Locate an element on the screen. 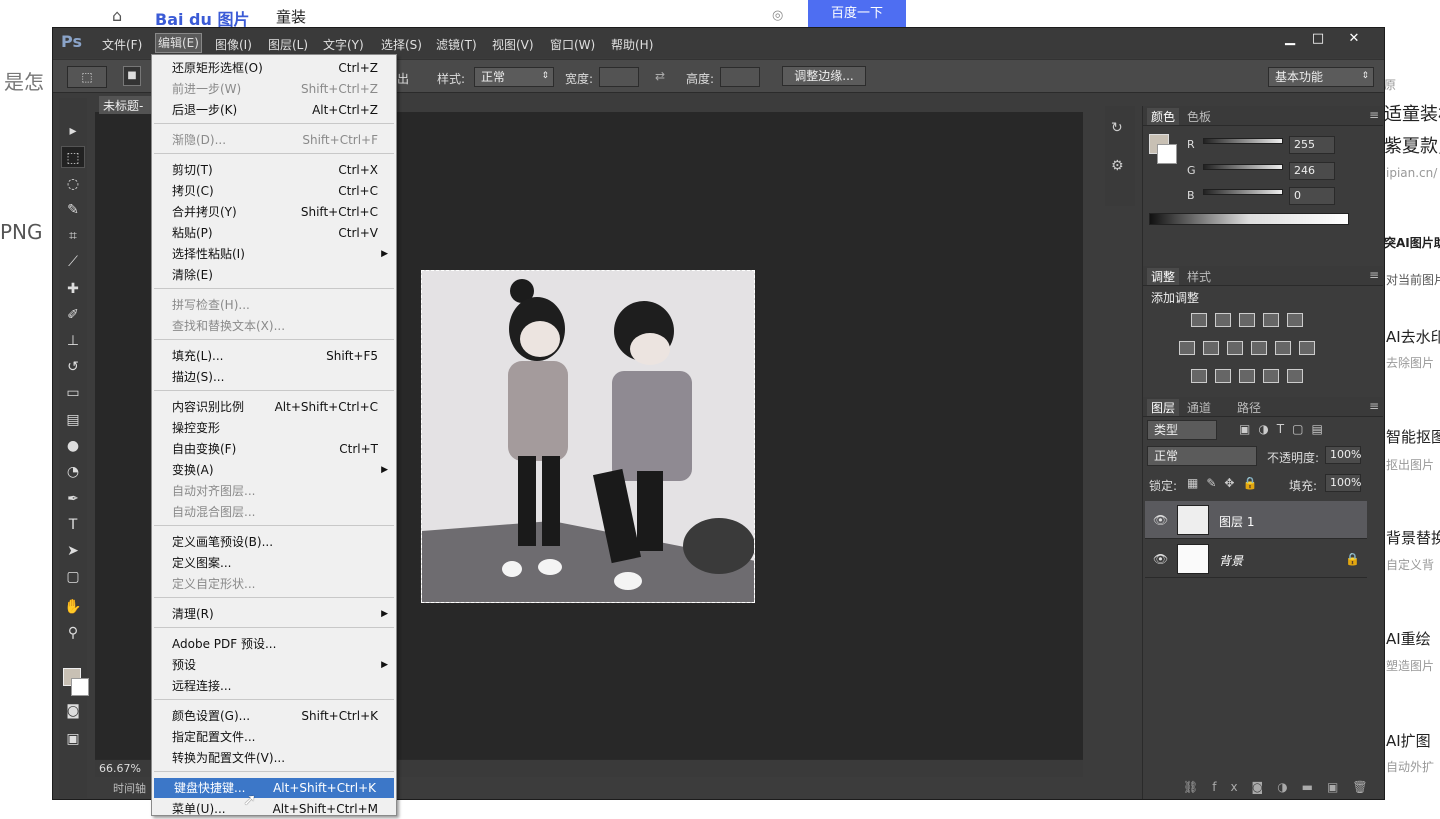 The width and height of the screenshot is (1440, 819). hand-tool-icon: ✋ is located at coordinates (73, 607).